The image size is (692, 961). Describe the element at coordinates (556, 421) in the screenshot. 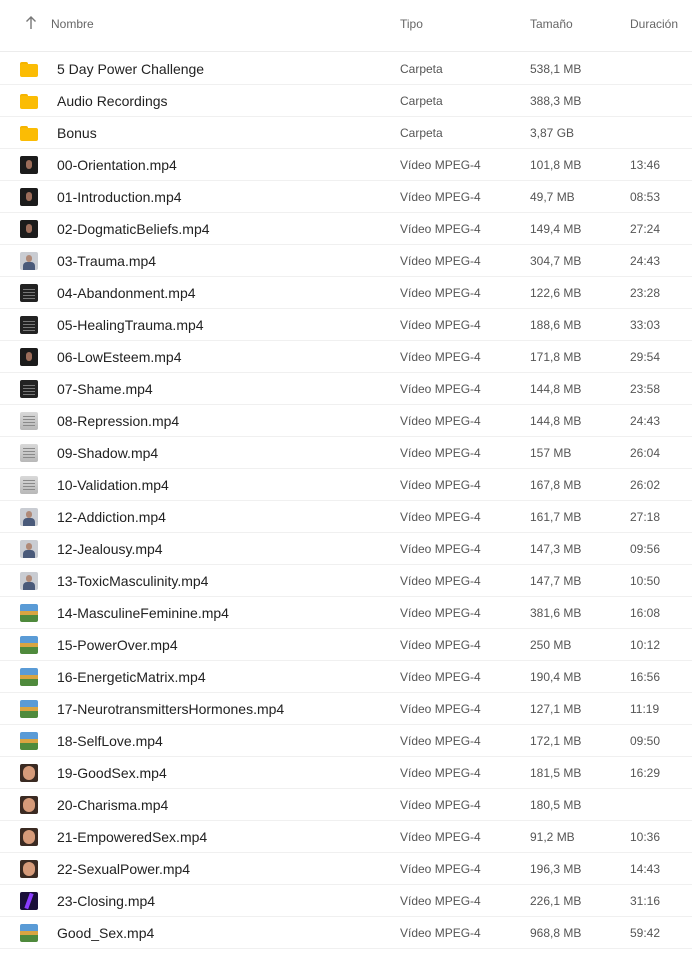

I see `file-size: 144,8 MB` at that location.